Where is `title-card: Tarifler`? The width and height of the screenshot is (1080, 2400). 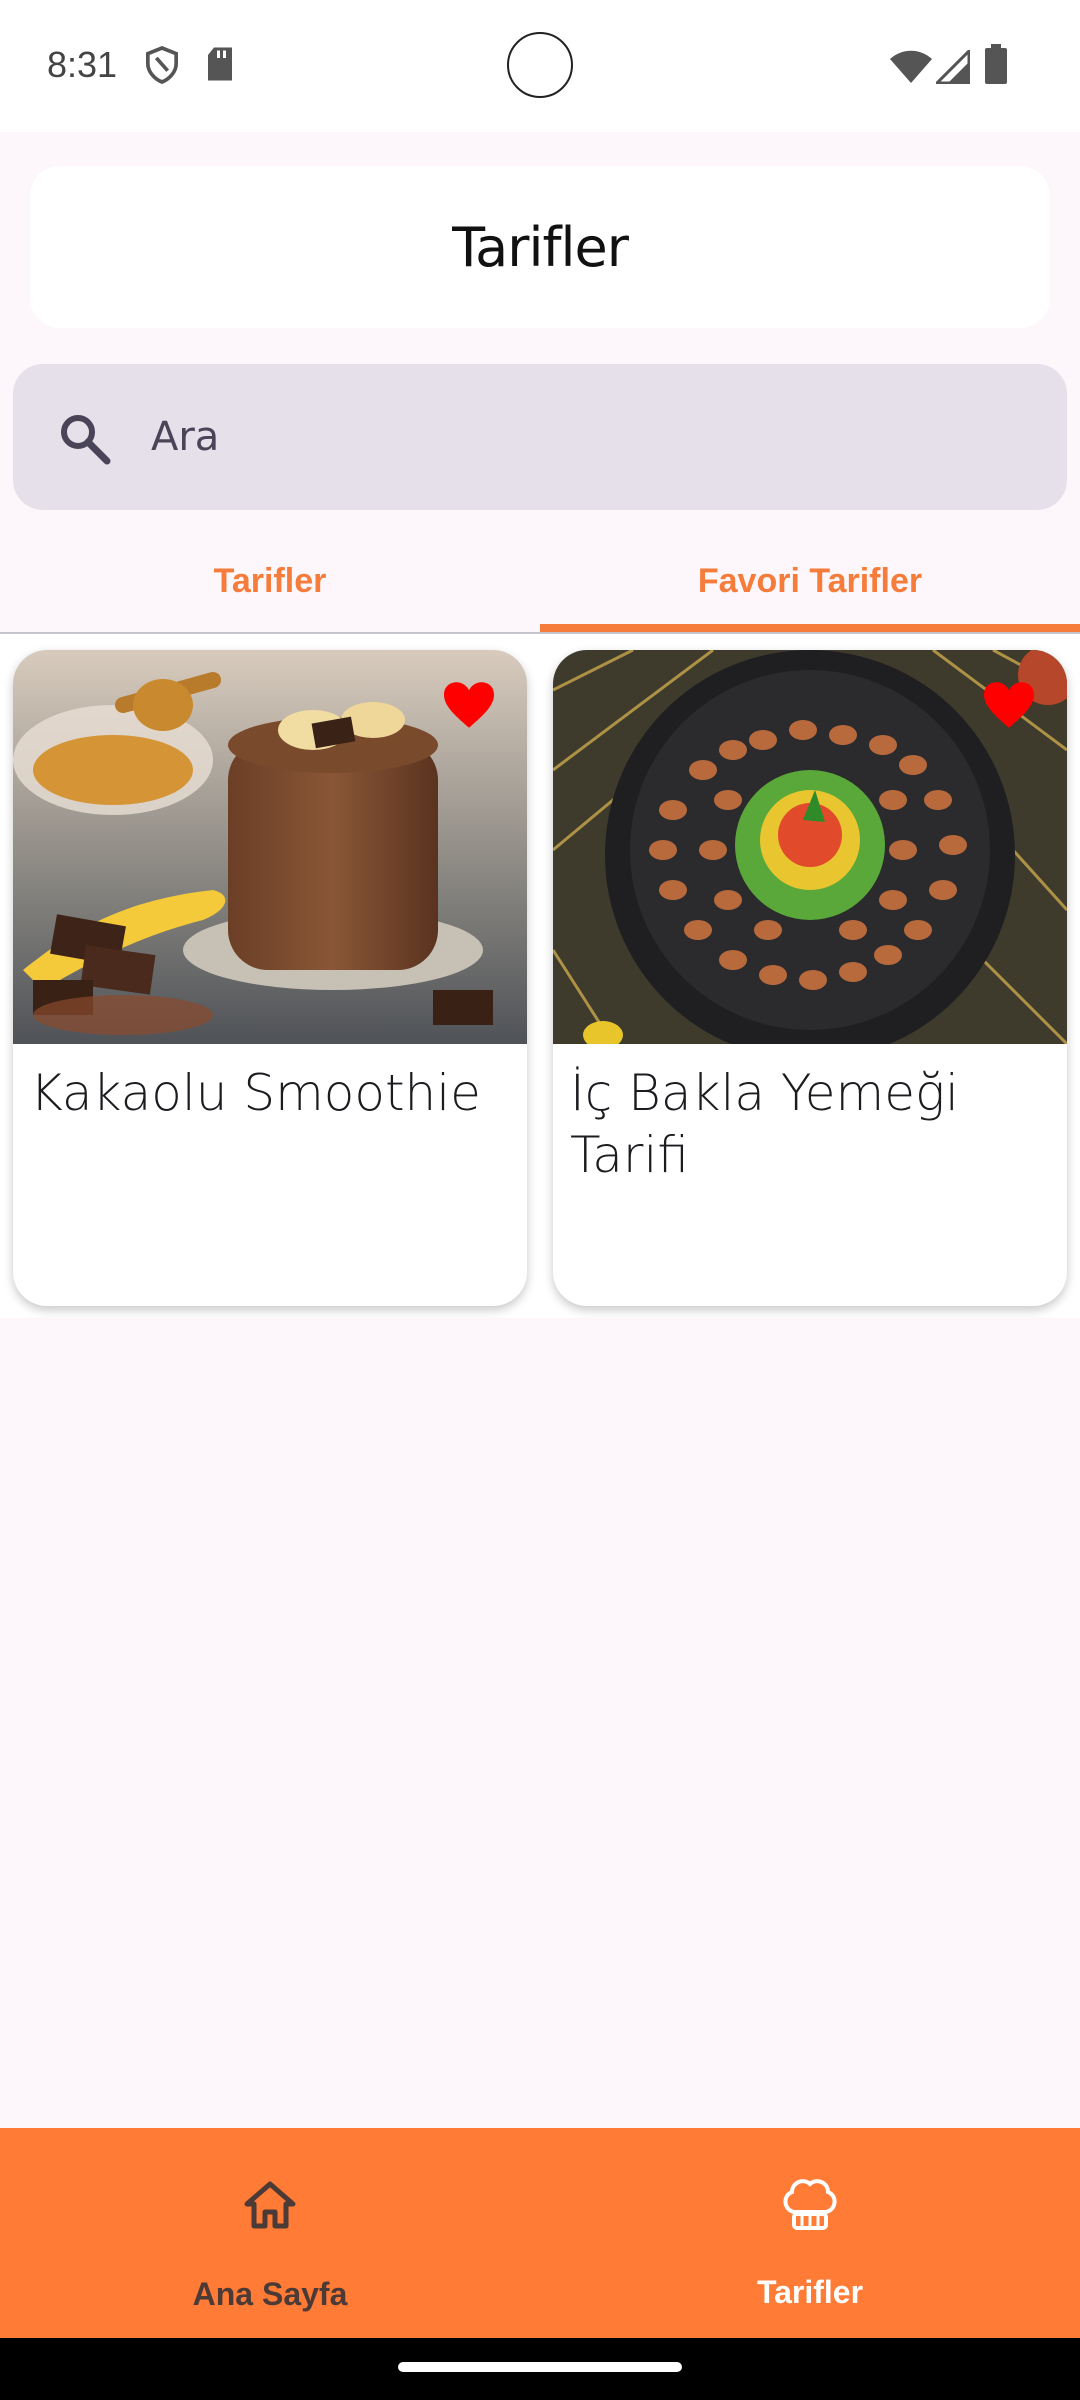 title-card: Tarifler is located at coordinates (540, 247).